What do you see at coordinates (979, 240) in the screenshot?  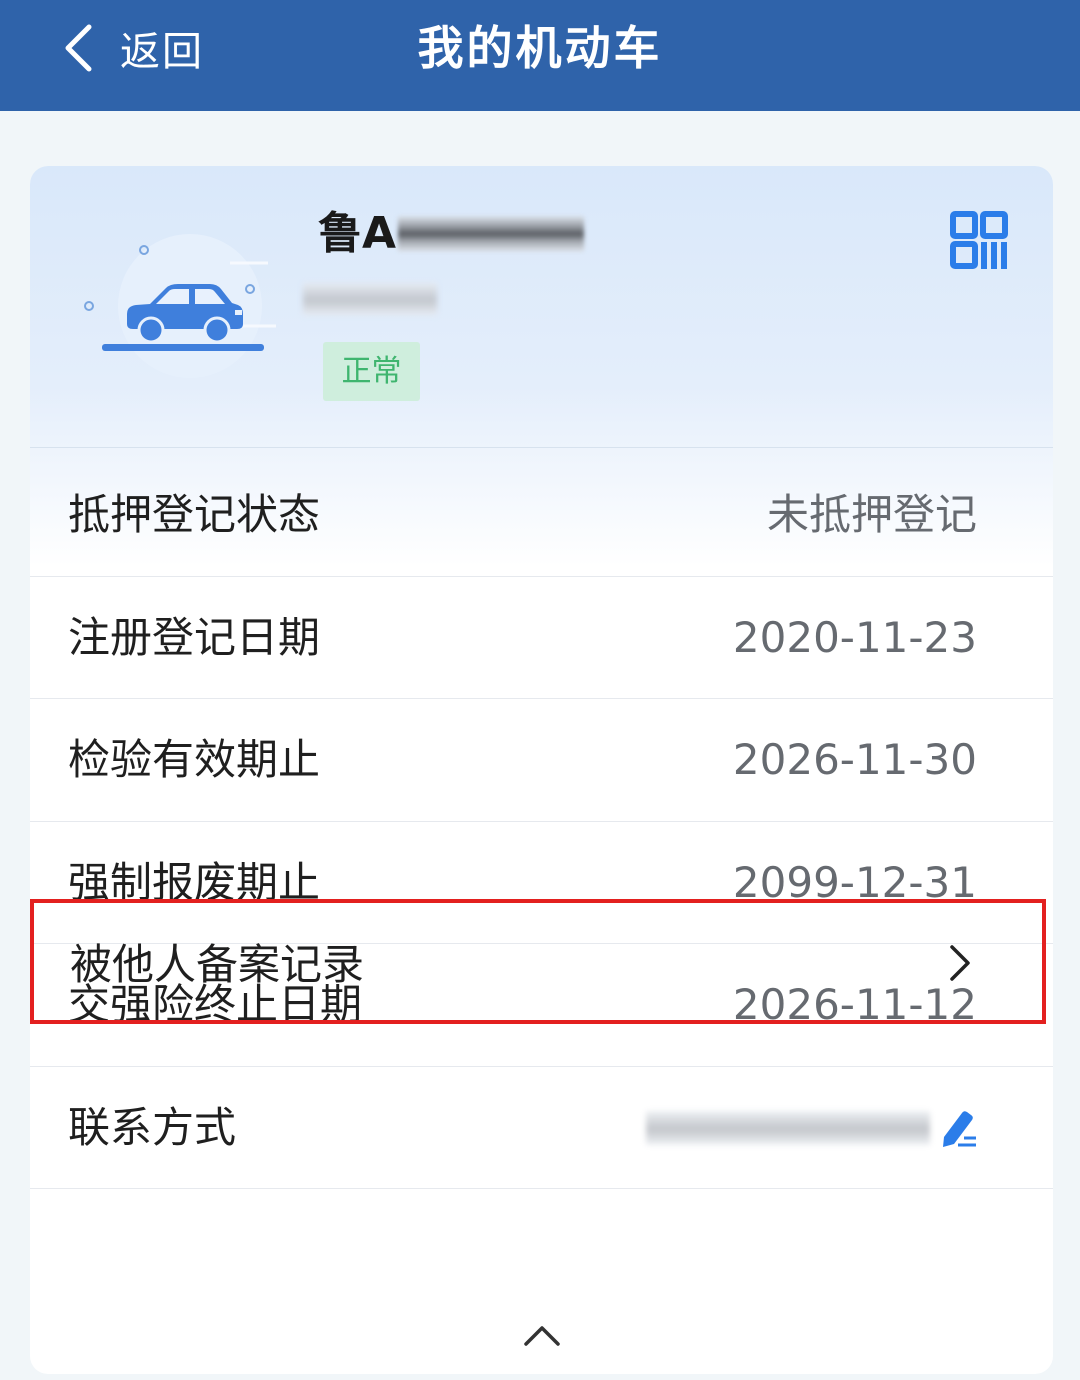 I see `qr-code-icon` at bounding box center [979, 240].